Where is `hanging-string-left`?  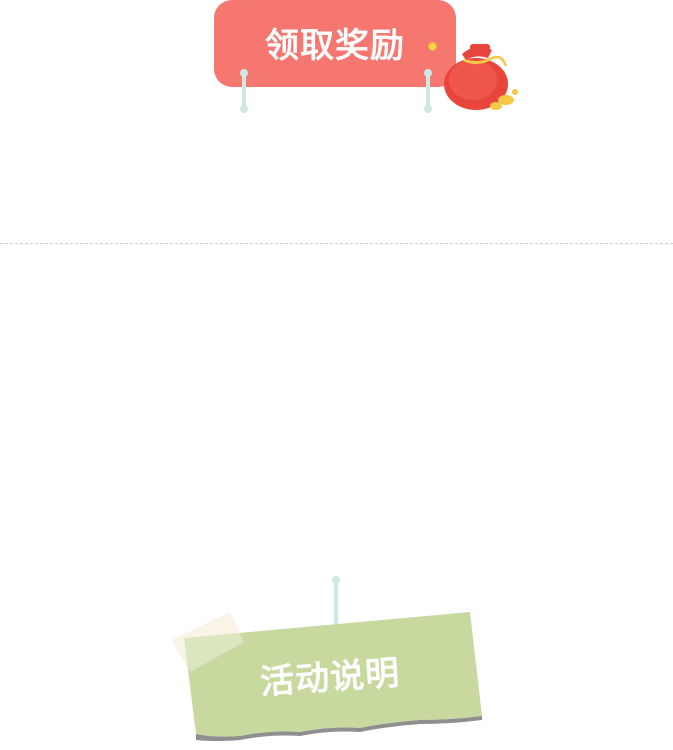 hanging-string-left is located at coordinates (244, 91).